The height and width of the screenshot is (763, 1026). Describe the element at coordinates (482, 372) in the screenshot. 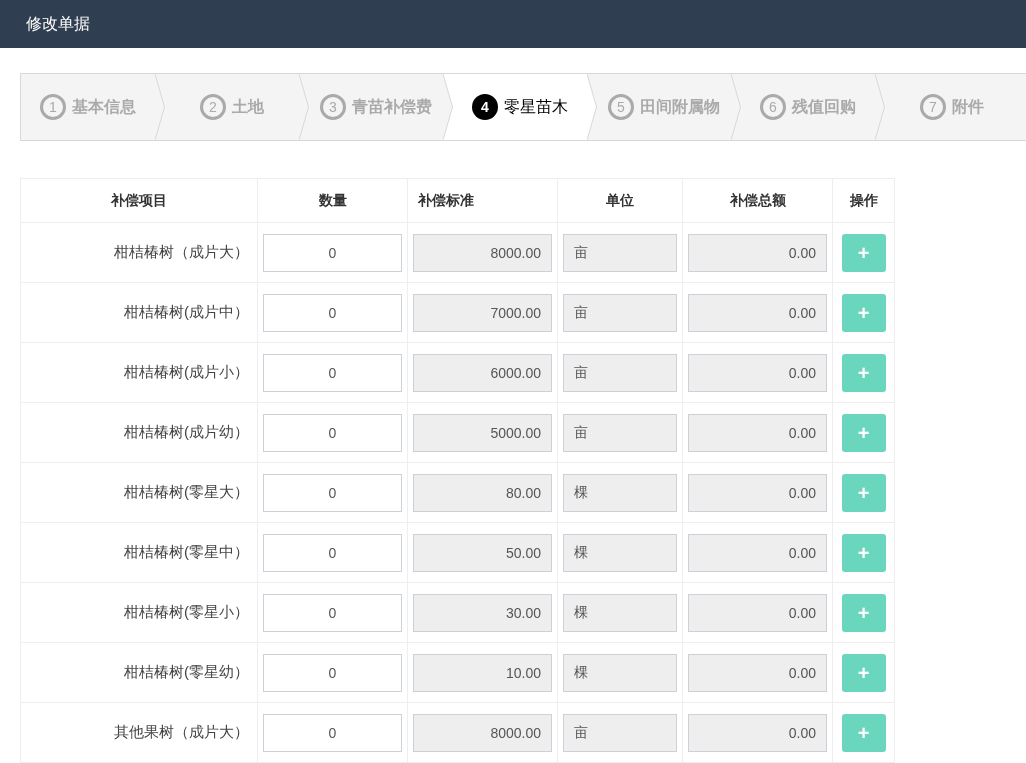

I see `standard-field: 6000.00` at that location.